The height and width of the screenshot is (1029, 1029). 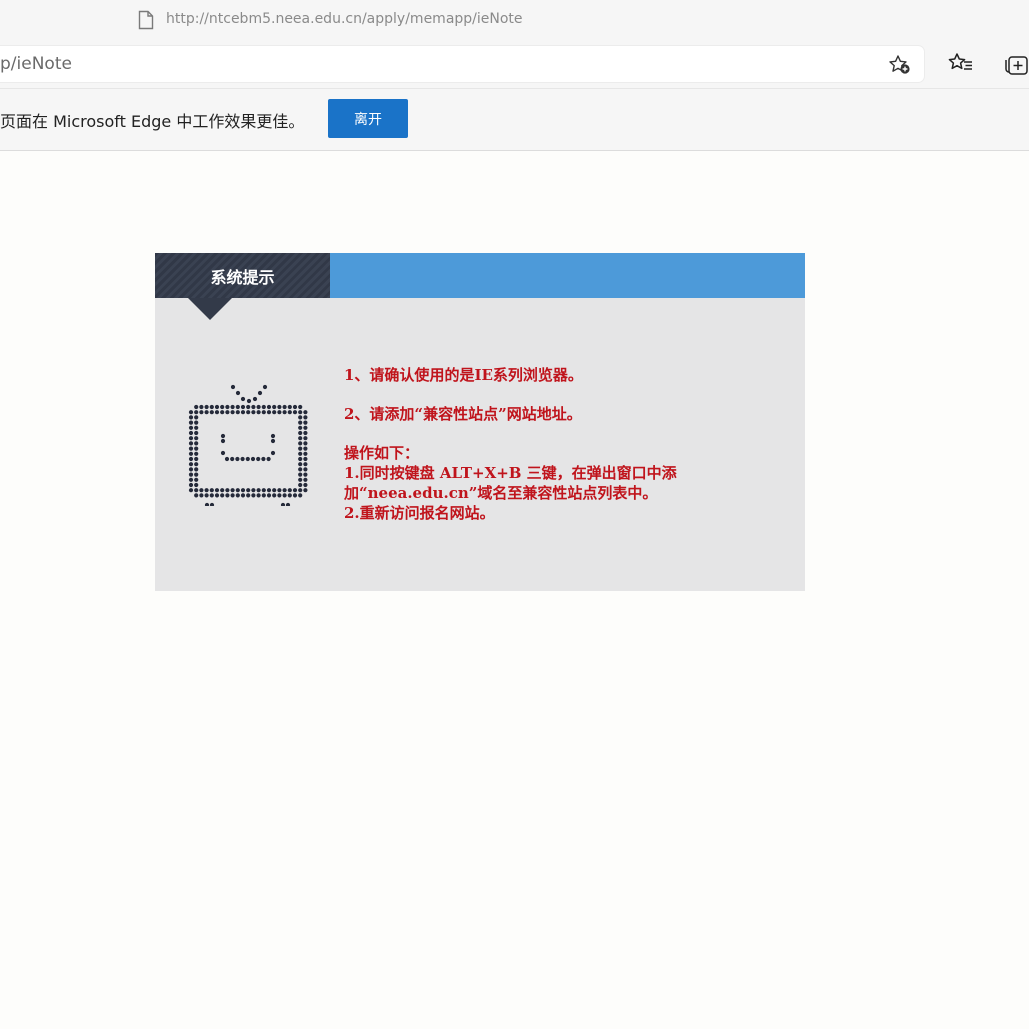 What do you see at coordinates (961, 65) in the screenshot?
I see `favorites-icon` at bounding box center [961, 65].